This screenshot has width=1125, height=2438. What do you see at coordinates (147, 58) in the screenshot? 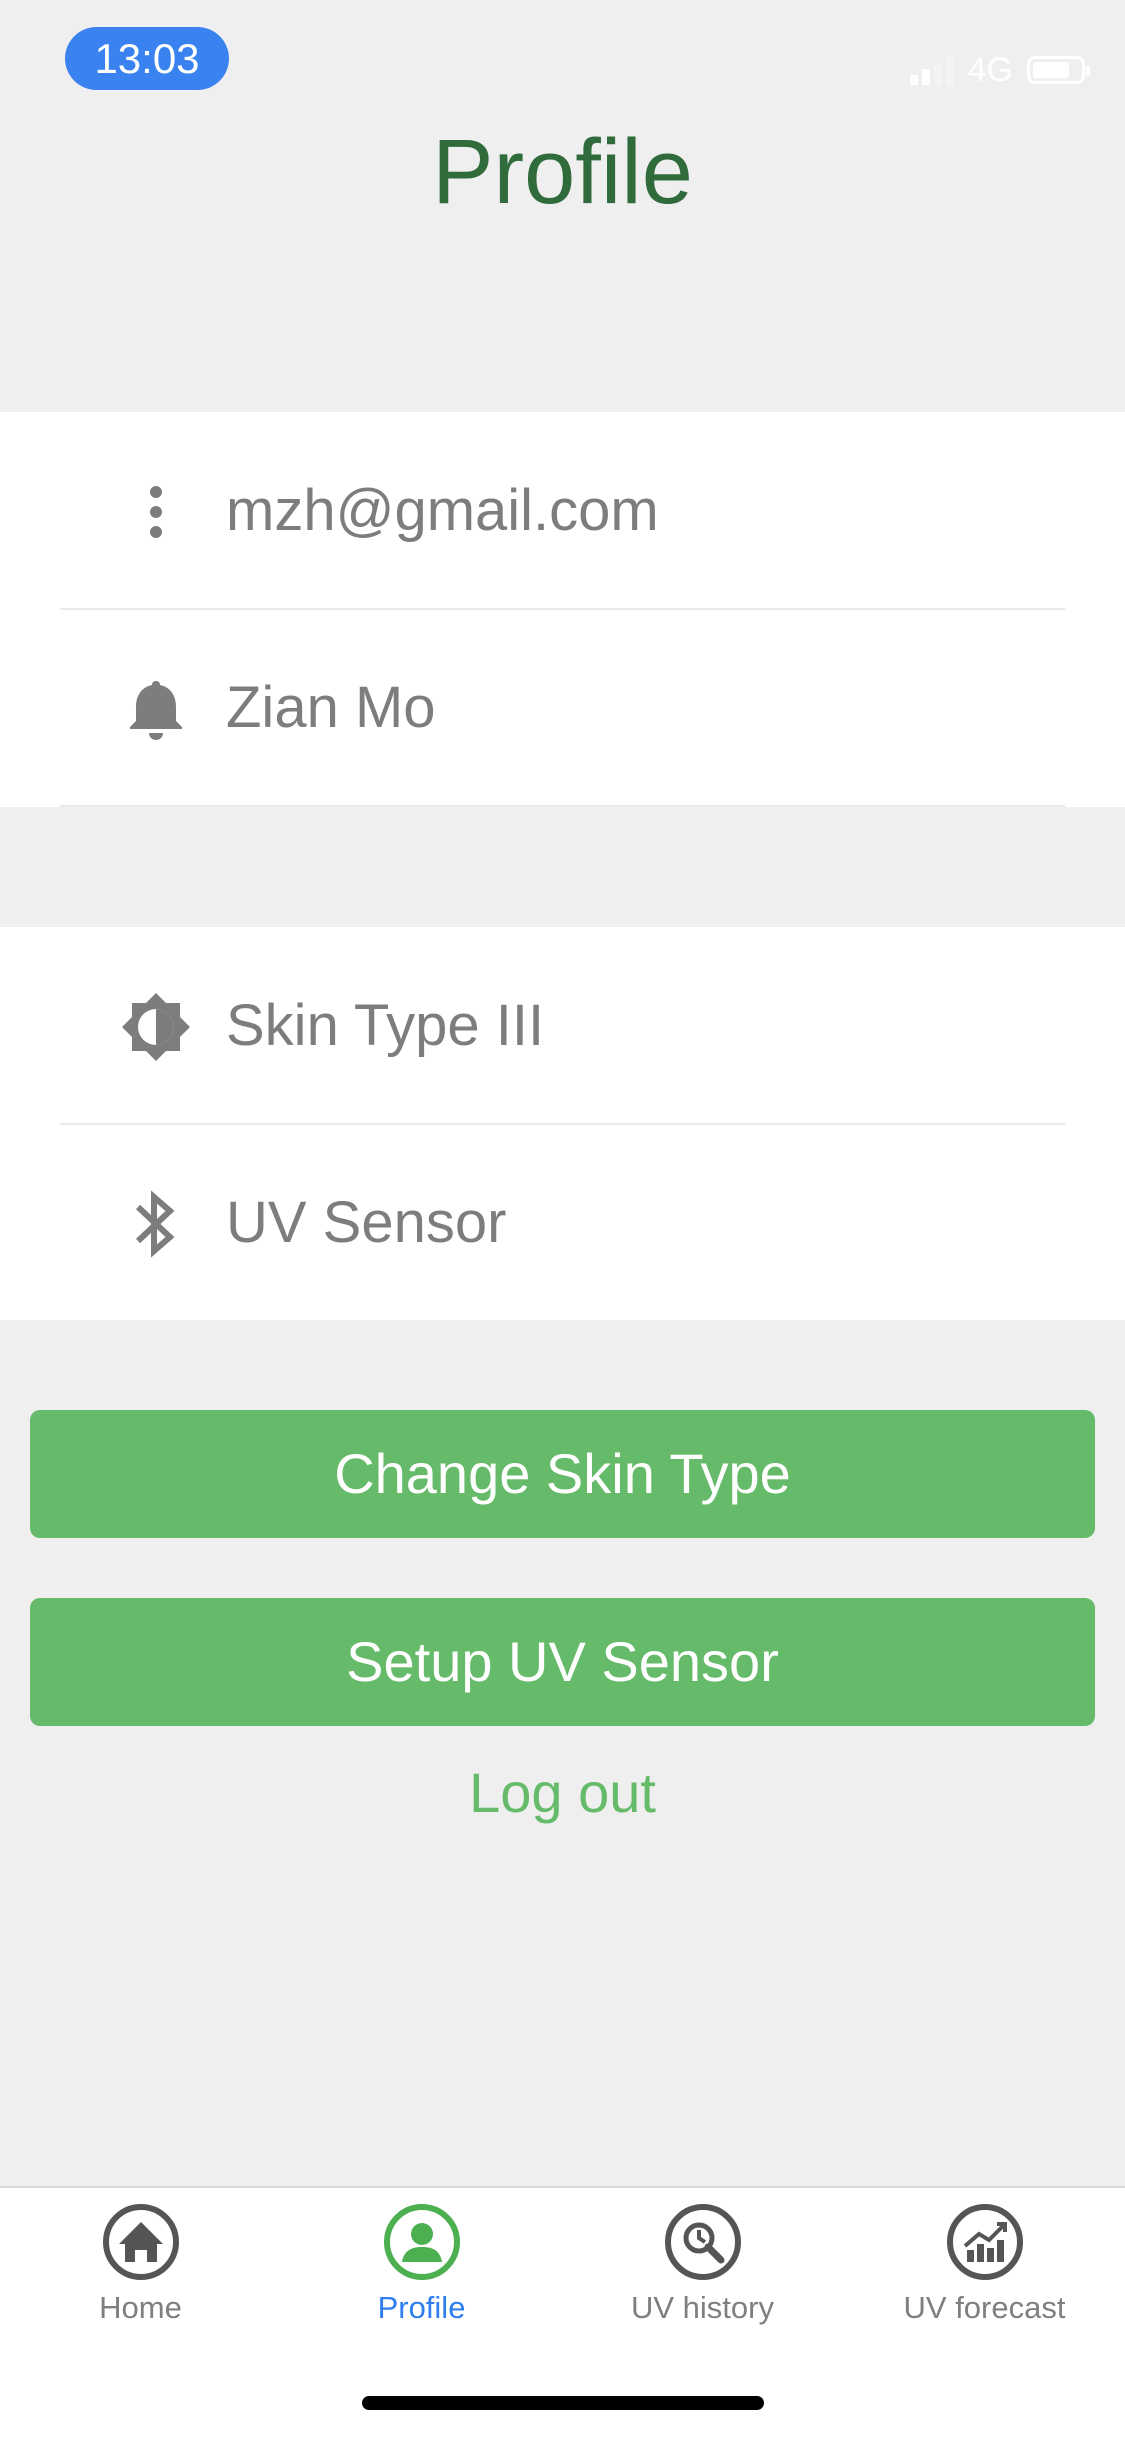
I see `status-time: 13:03` at bounding box center [147, 58].